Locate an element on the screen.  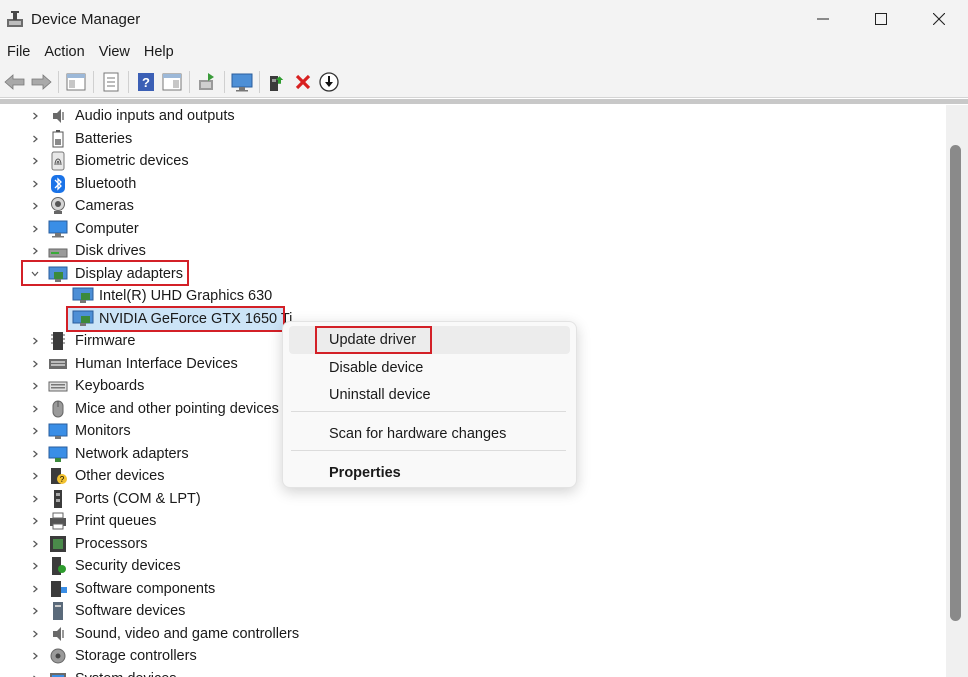
uninstall-button is located at coordinates (303, 82).